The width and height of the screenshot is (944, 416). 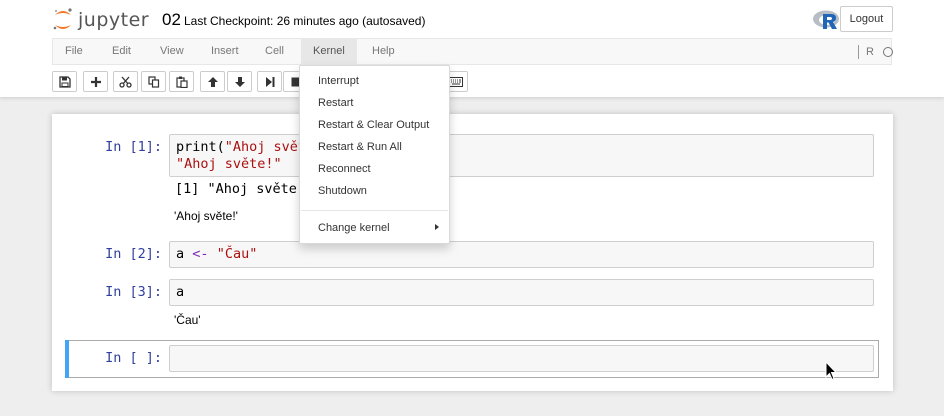 What do you see at coordinates (237, 254) in the screenshot?
I see `code-string: "Čau"` at bounding box center [237, 254].